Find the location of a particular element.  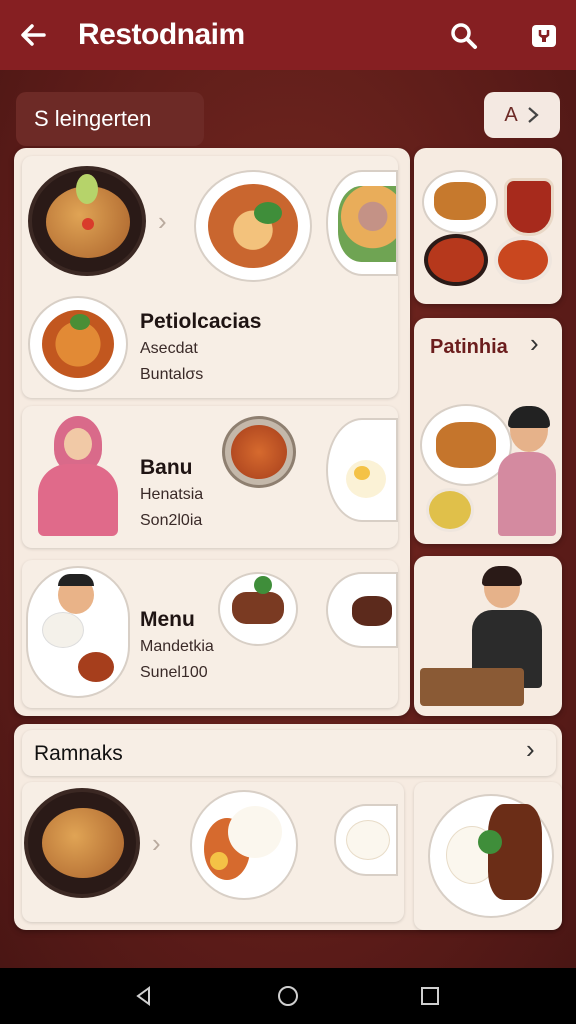

card-detail: Son2l0ia is located at coordinates (171, 520).